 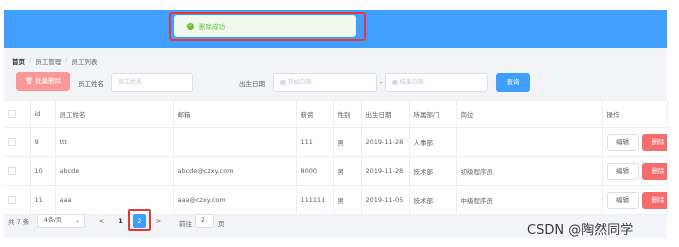 What do you see at coordinates (204, 221) in the screenshot?
I see `goto-page-input: 2` at bounding box center [204, 221].